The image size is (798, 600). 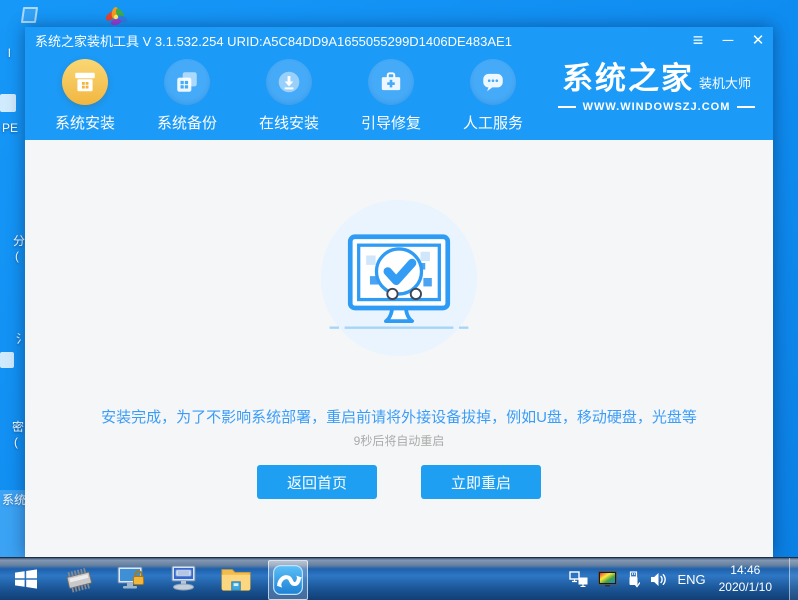 I want to click on display-color-icon, so click(x=608, y=579).